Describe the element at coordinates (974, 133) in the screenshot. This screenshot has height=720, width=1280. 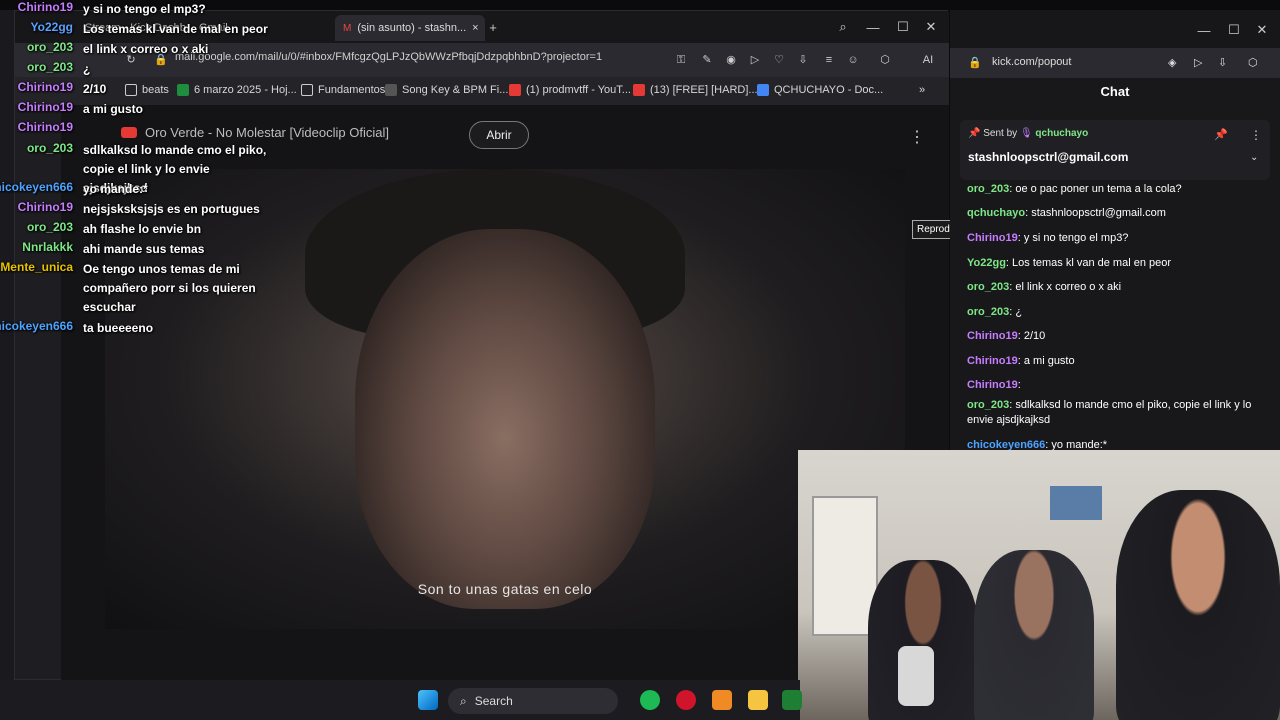
I see `pin-icon: 📌` at that location.